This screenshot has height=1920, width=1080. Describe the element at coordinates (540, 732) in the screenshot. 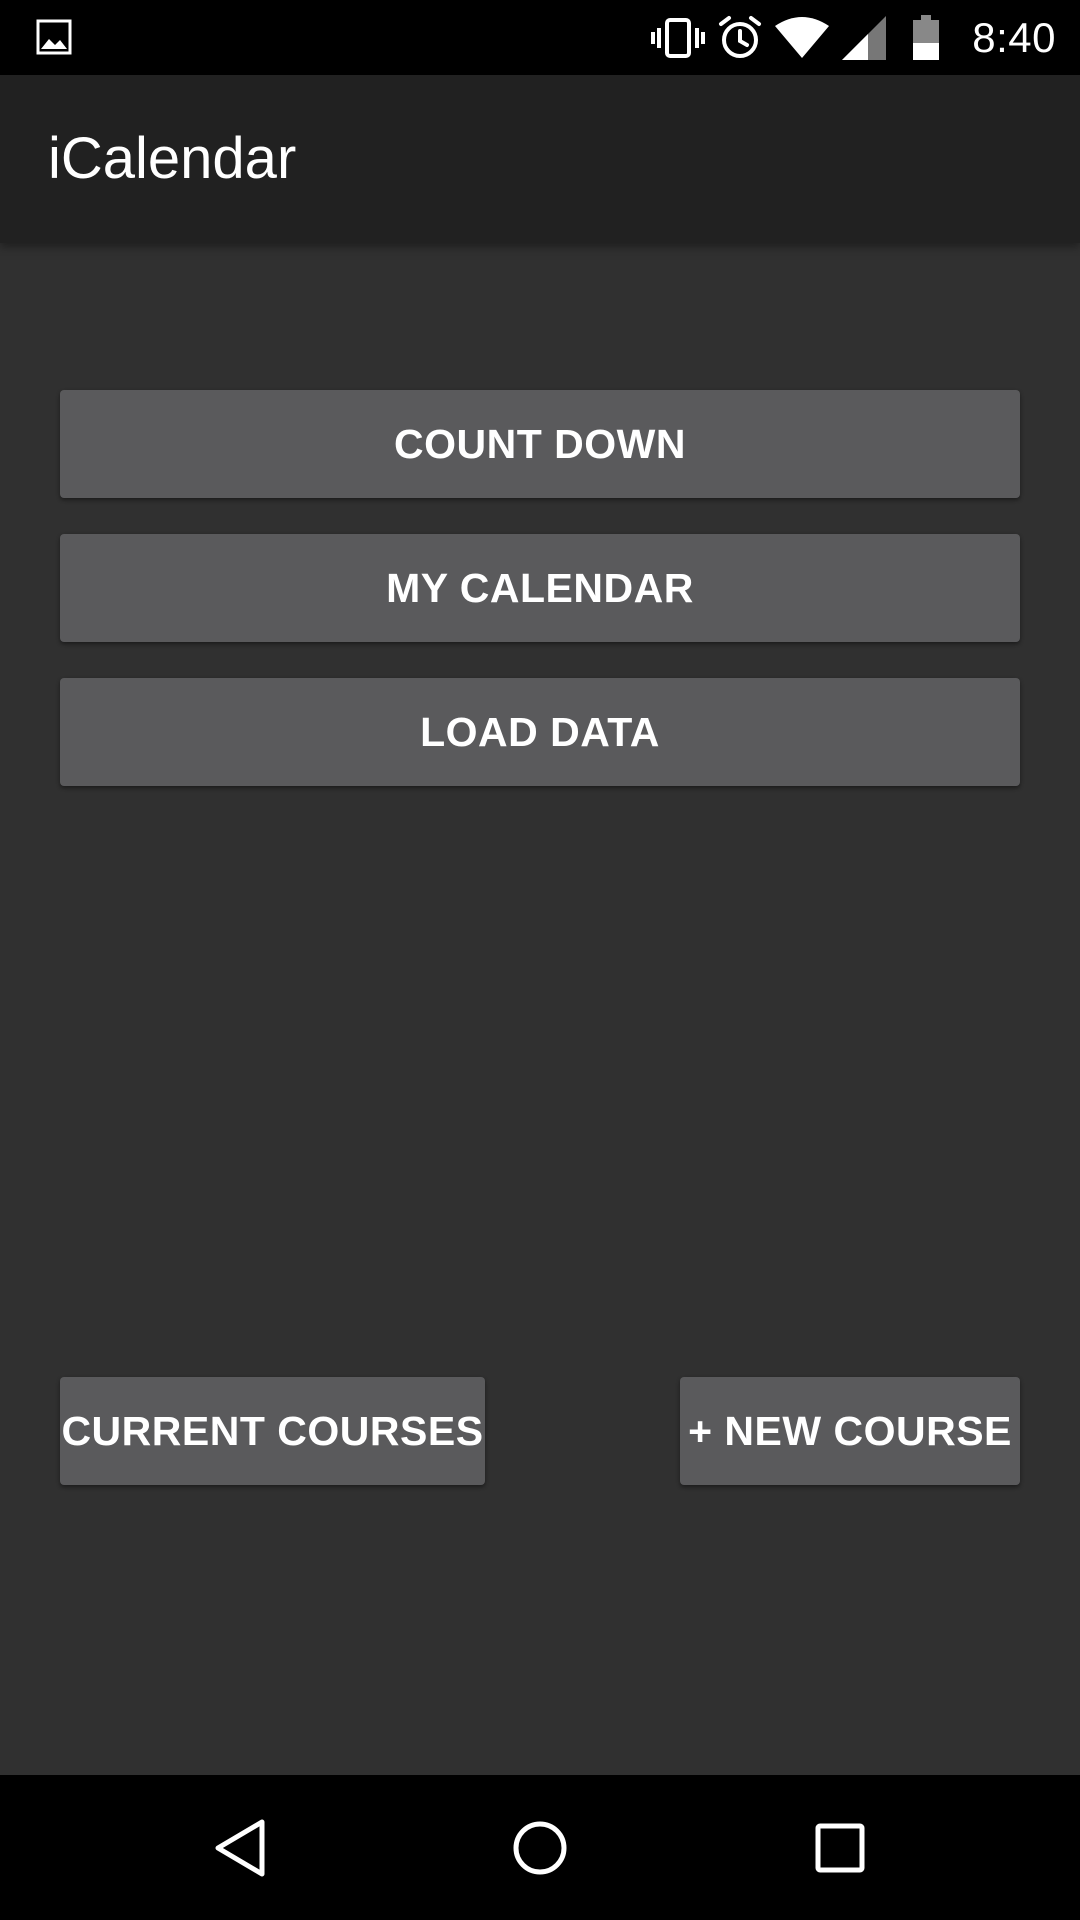

I see `load-data-button: LOAD DATA` at that location.